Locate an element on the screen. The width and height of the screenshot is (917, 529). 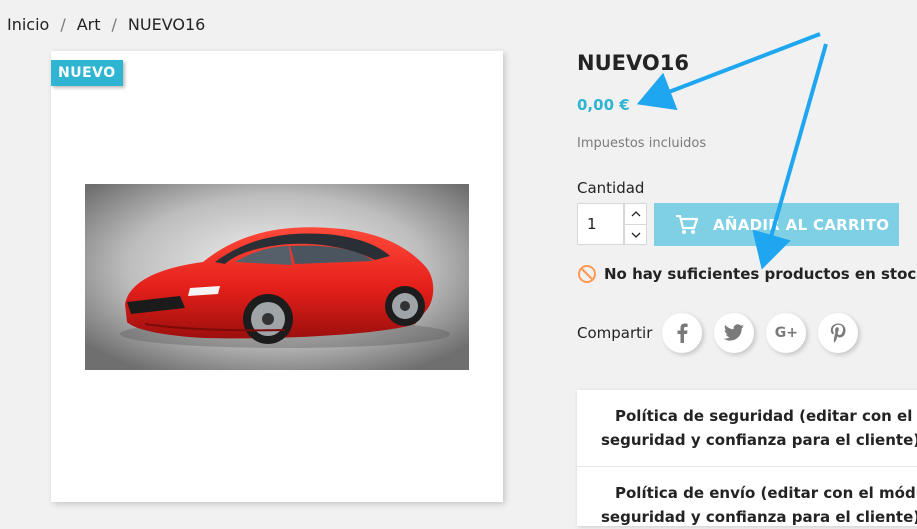
google-plus-icon: G+ is located at coordinates (786, 333).